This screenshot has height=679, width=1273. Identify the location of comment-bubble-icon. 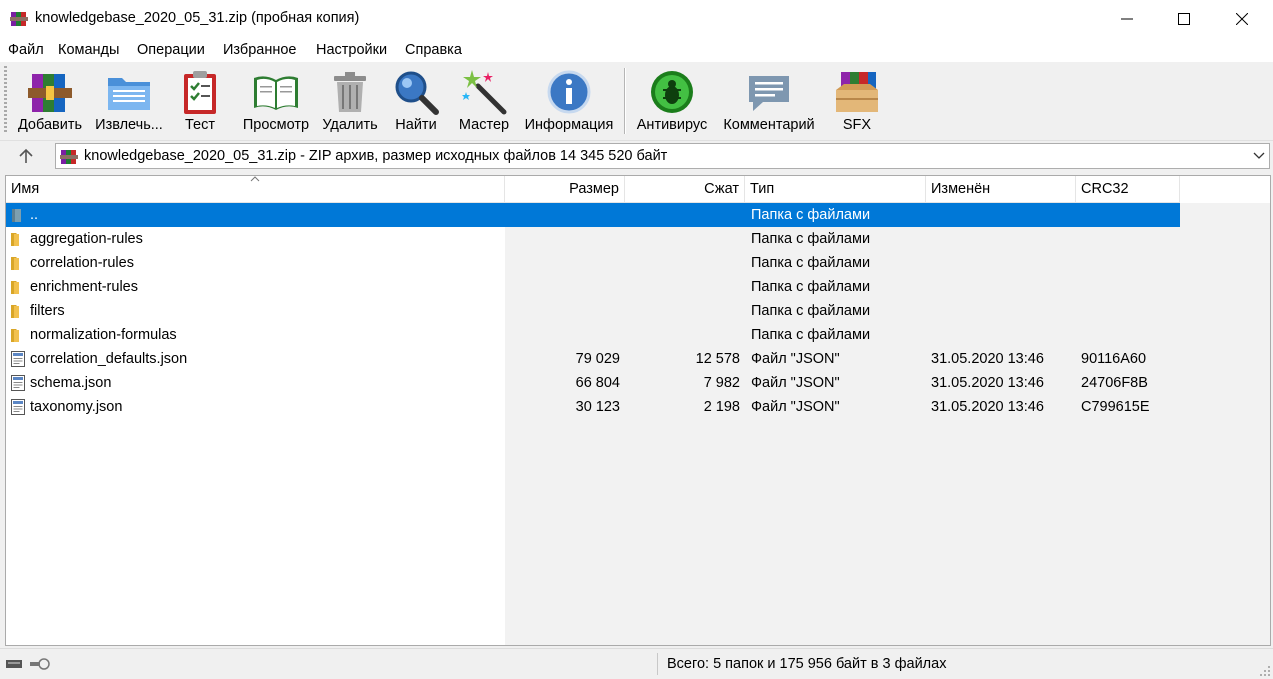
(769, 93).